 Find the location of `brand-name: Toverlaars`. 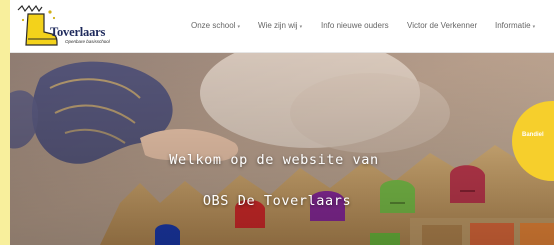

brand-name: Toverlaars is located at coordinates (78, 32).